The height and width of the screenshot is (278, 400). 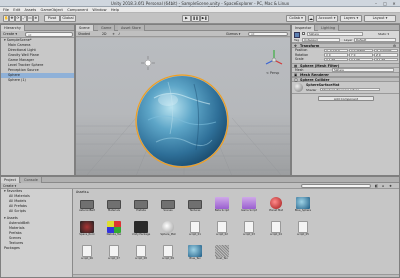 I want to click on asset-item: Scenes, so click(x=168, y=208).